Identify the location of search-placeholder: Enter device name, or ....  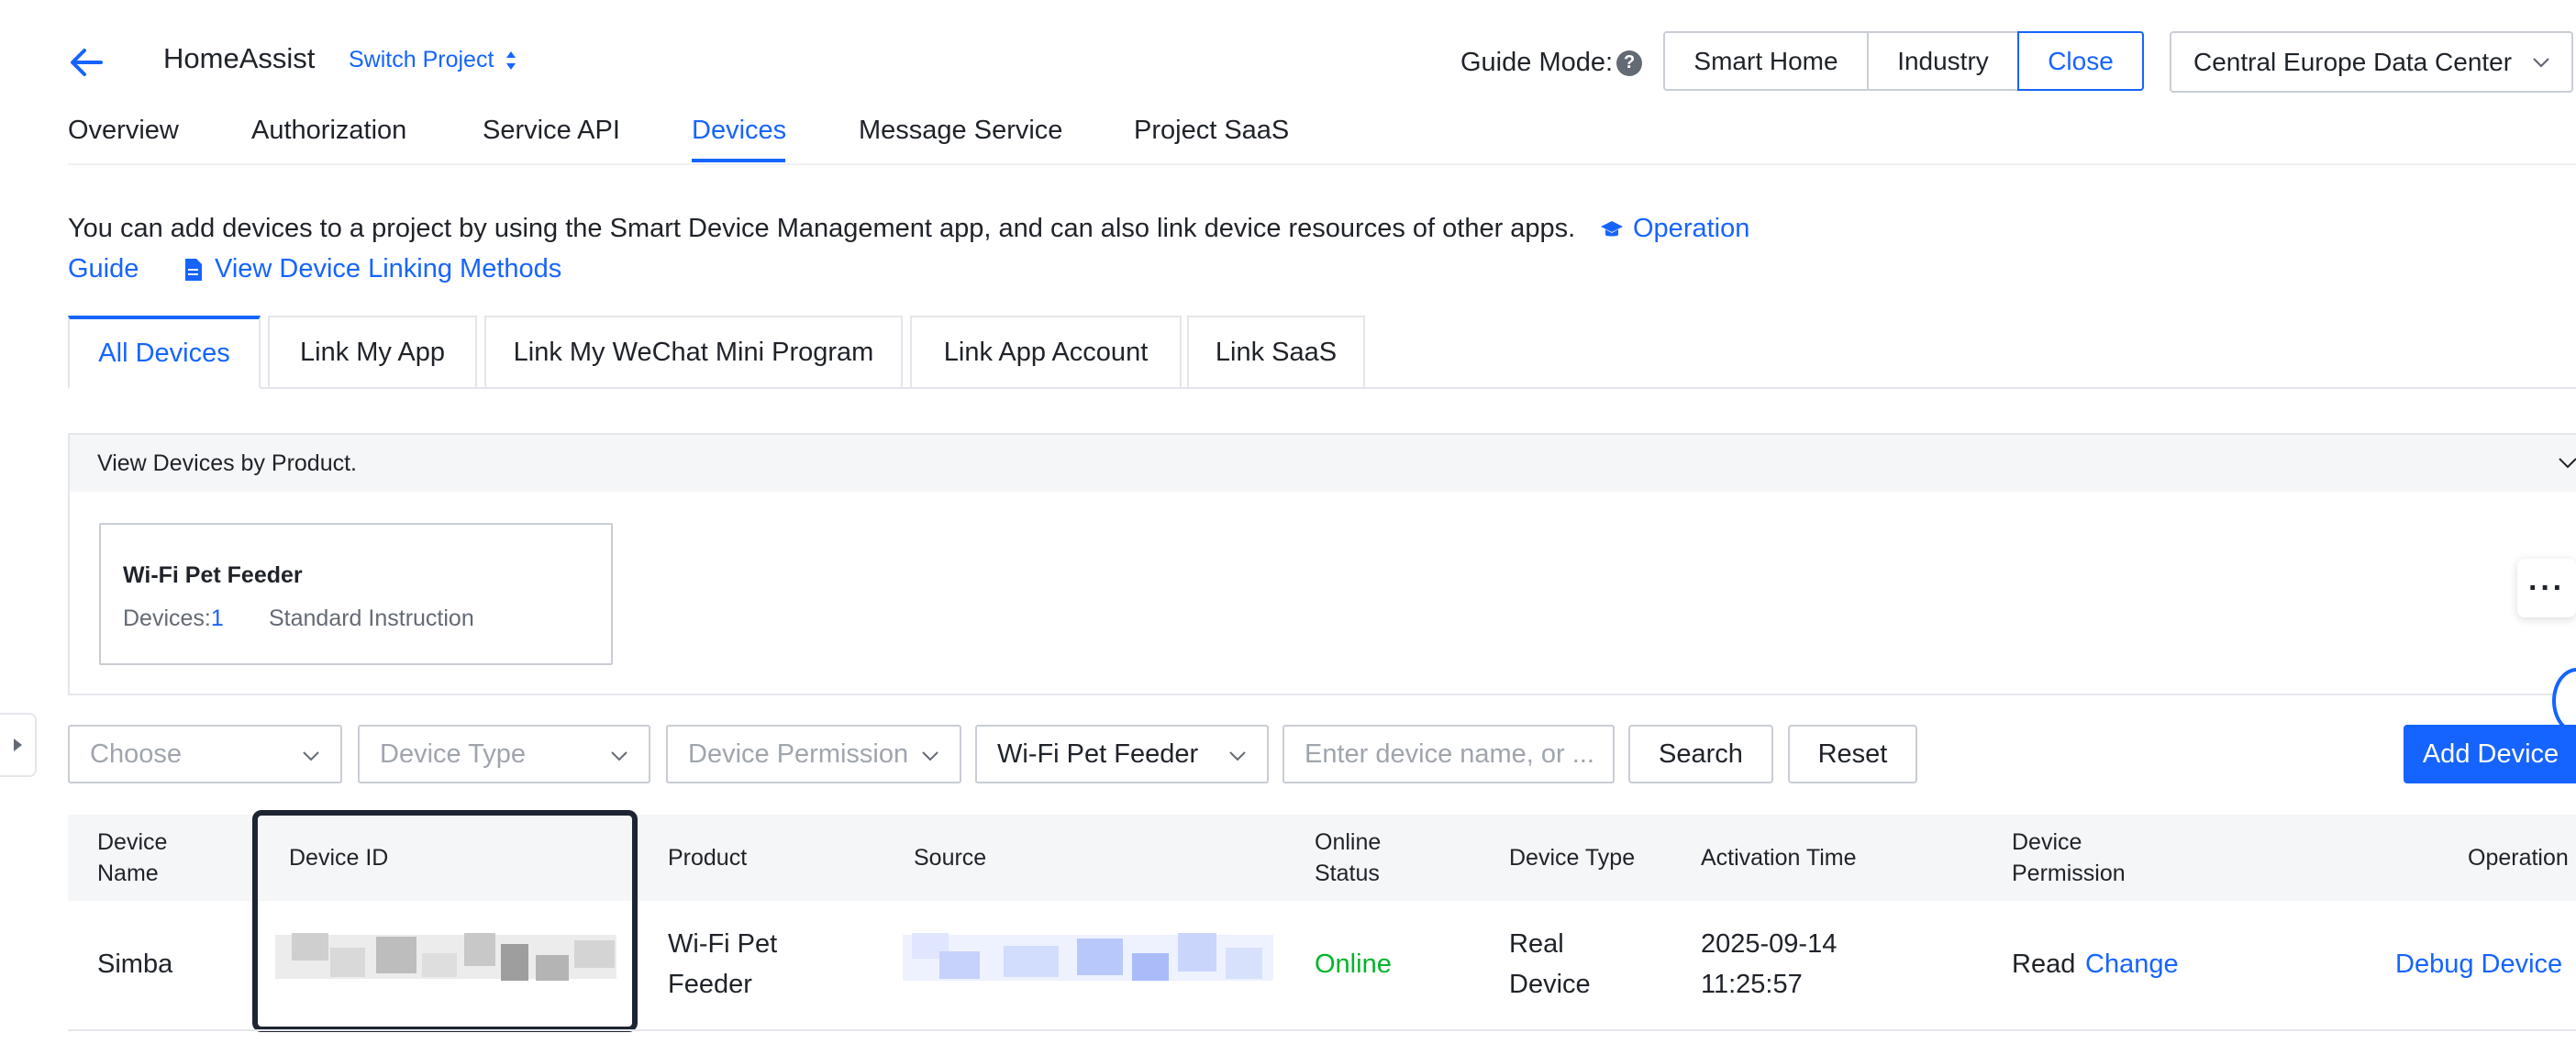
(1449, 754).